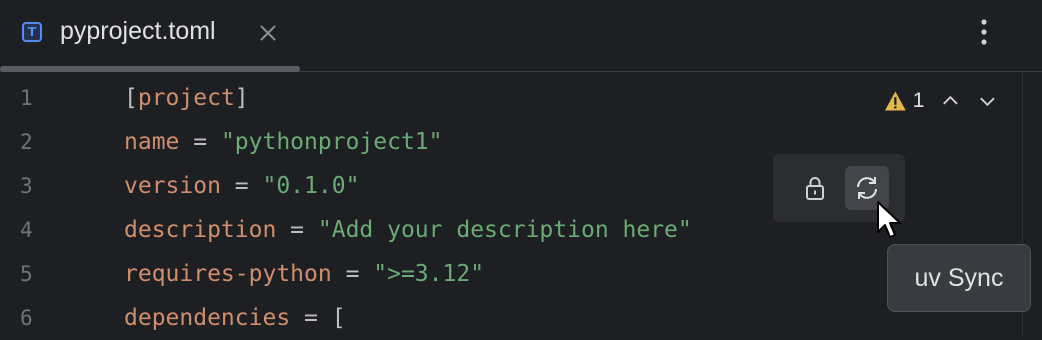 The height and width of the screenshot is (340, 1042). I want to click on toml-value: "pythonproject1", so click(331, 142).